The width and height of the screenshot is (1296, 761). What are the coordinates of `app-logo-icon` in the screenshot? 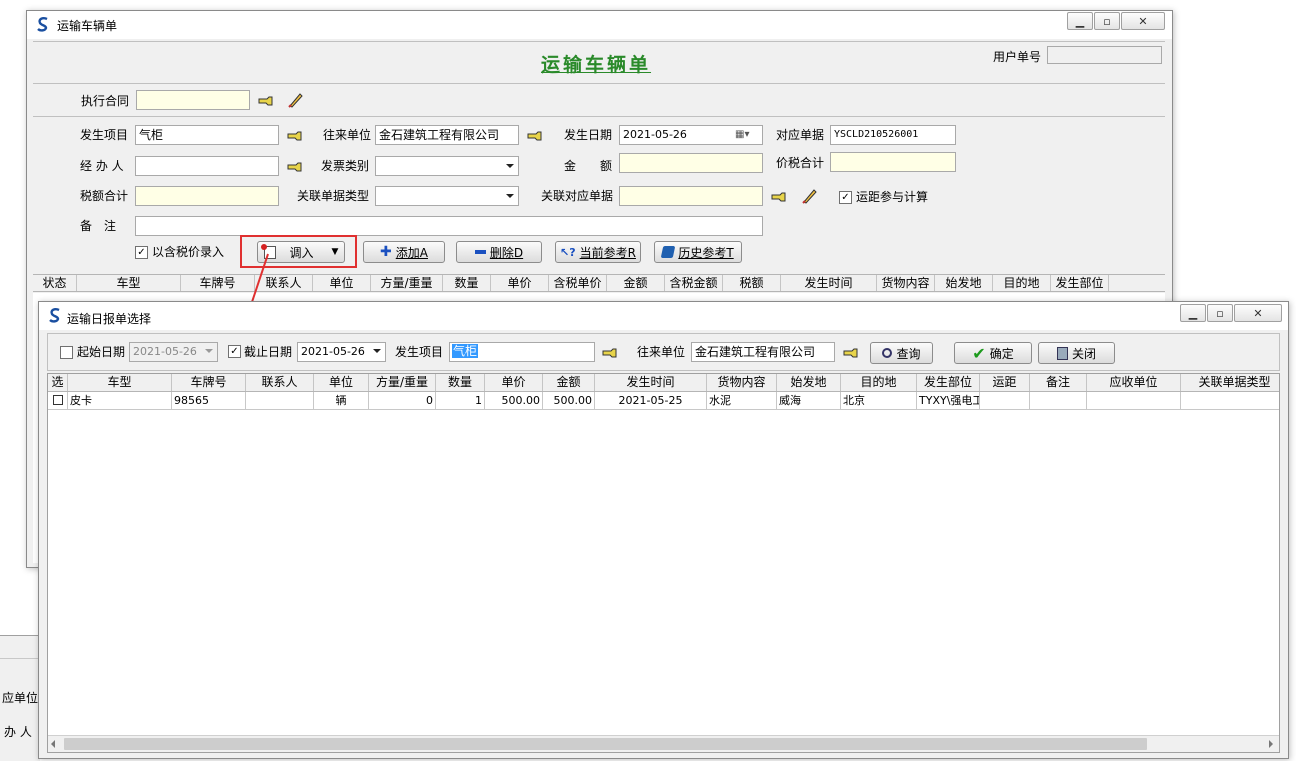 It's located at (42, 24).